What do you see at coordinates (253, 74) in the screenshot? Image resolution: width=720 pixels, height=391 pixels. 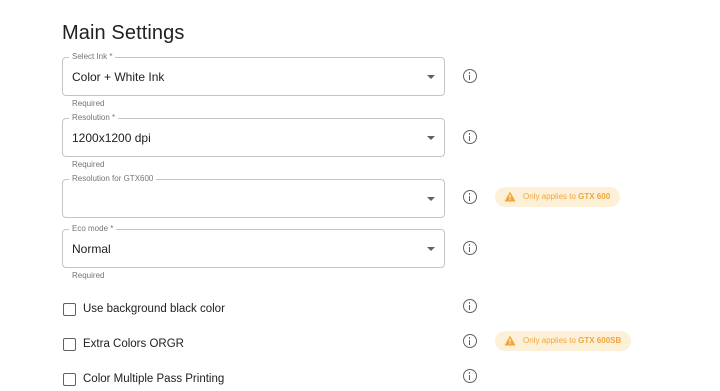 I see `select-ink-dropdown: Select Ink * Color + White Ink` at bounding box center [253, 74].